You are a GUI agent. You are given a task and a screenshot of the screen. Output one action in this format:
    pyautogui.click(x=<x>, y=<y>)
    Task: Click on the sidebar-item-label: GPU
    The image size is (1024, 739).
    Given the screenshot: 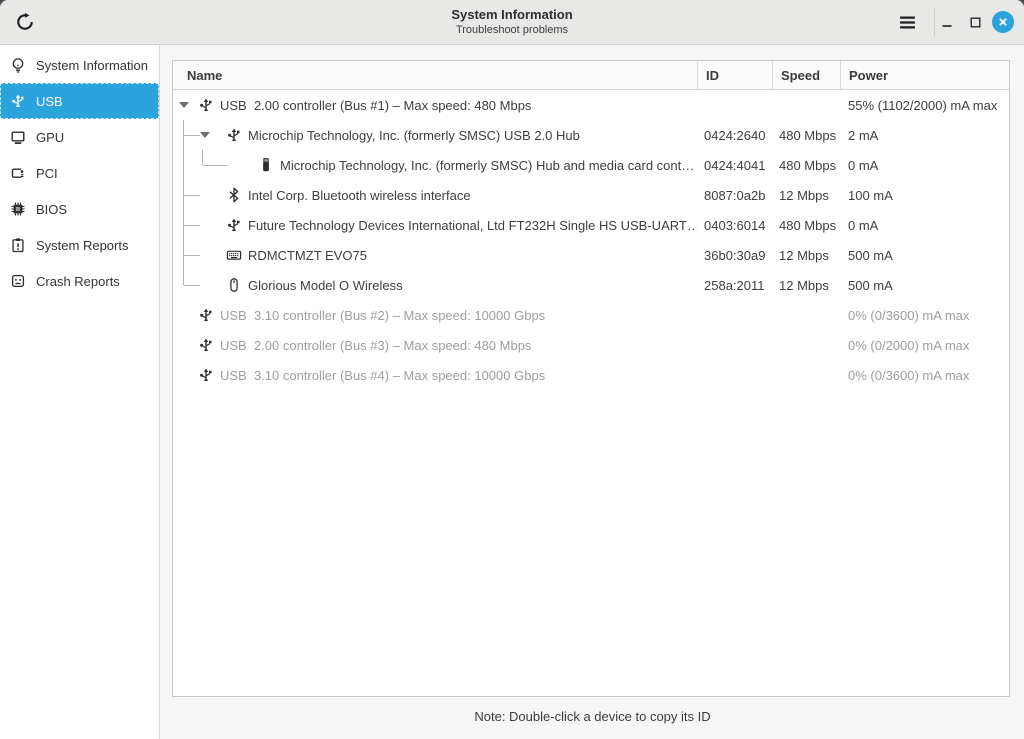 What is the action you would take?
    pyautogui.click(x=50, y=137)
    